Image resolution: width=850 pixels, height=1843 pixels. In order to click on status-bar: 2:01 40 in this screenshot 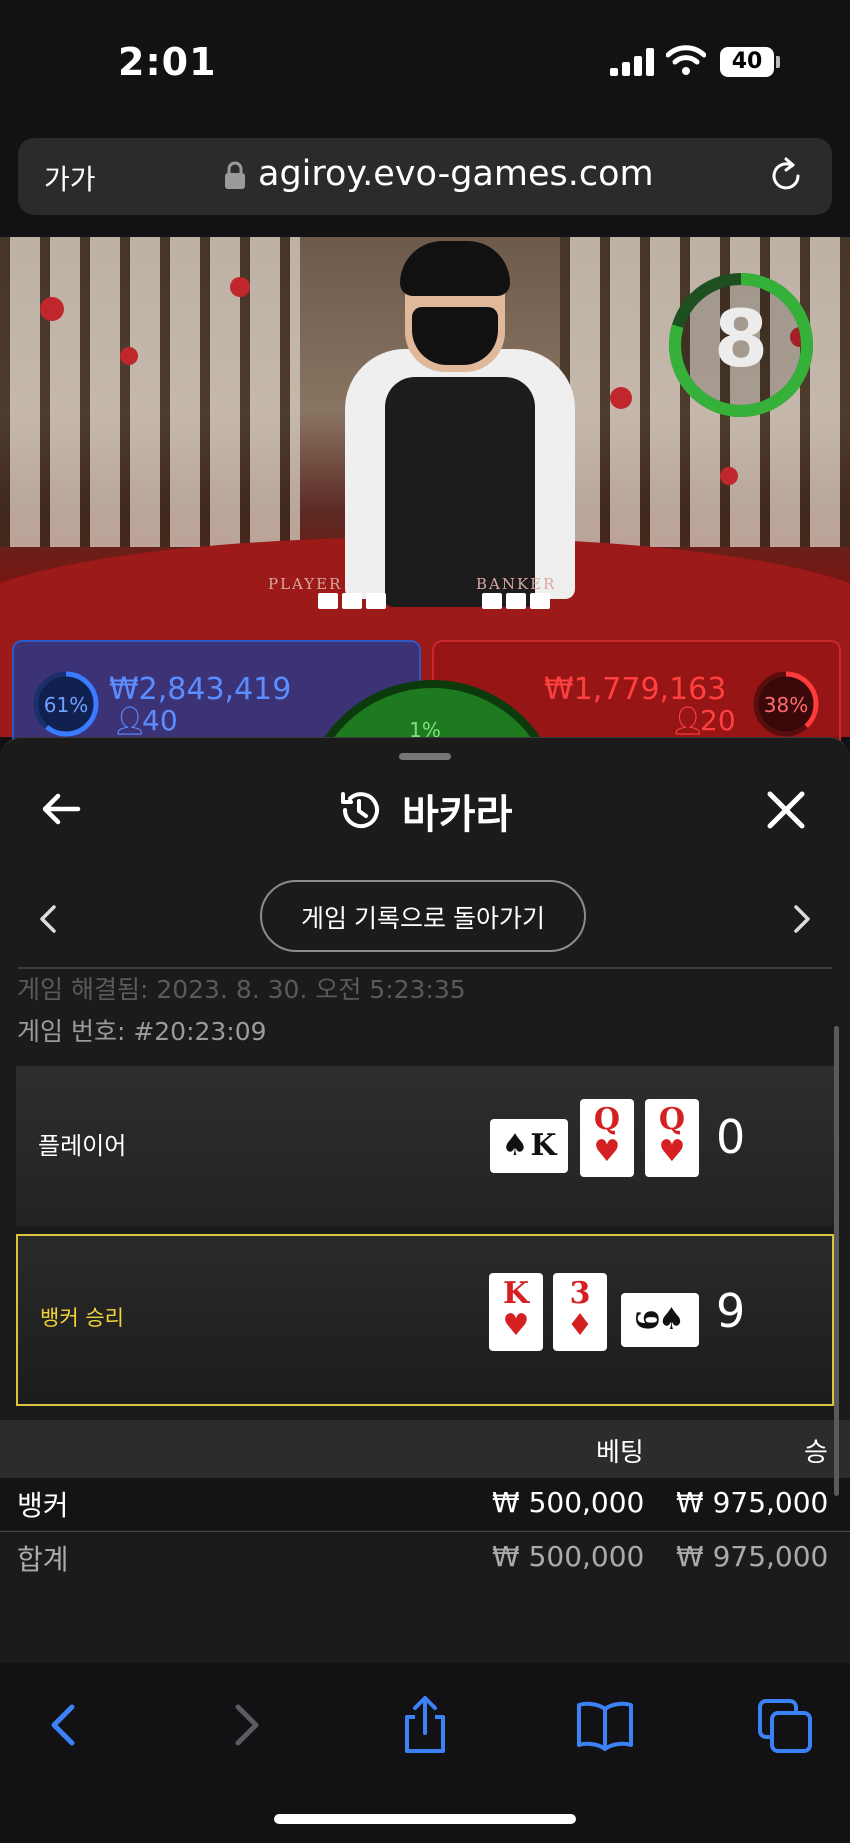, I will do `click(425, 62)`.